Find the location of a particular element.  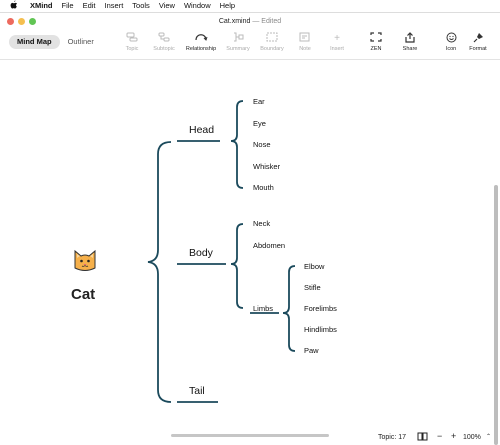

cat-face-icon is located at coordinates (85, 262).